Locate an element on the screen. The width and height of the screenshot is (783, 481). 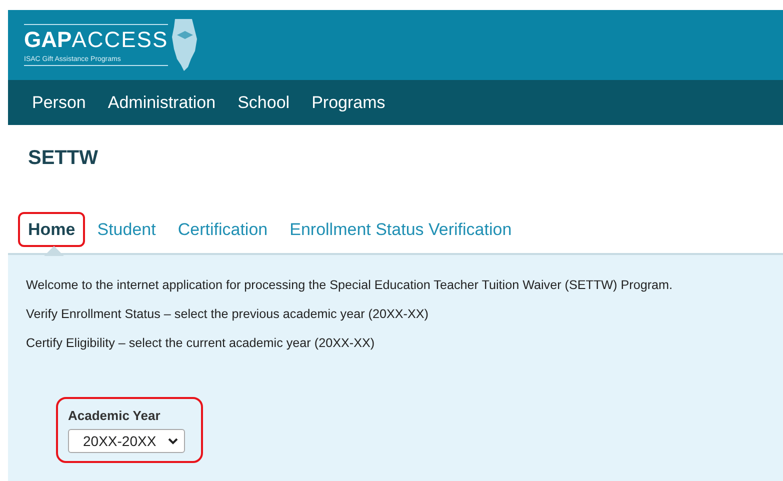
state-map-icon is located at coordinates (185, 45).